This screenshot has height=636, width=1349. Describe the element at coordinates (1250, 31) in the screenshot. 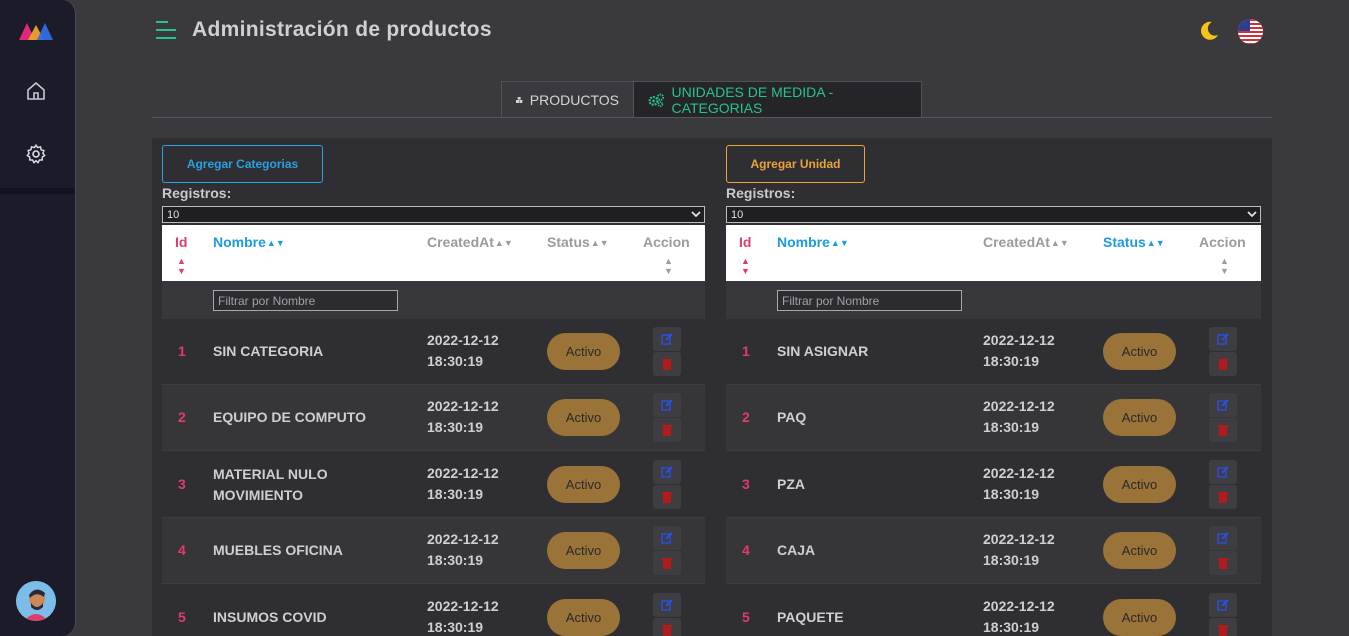

I see `language-flag-us-icon` at that location.